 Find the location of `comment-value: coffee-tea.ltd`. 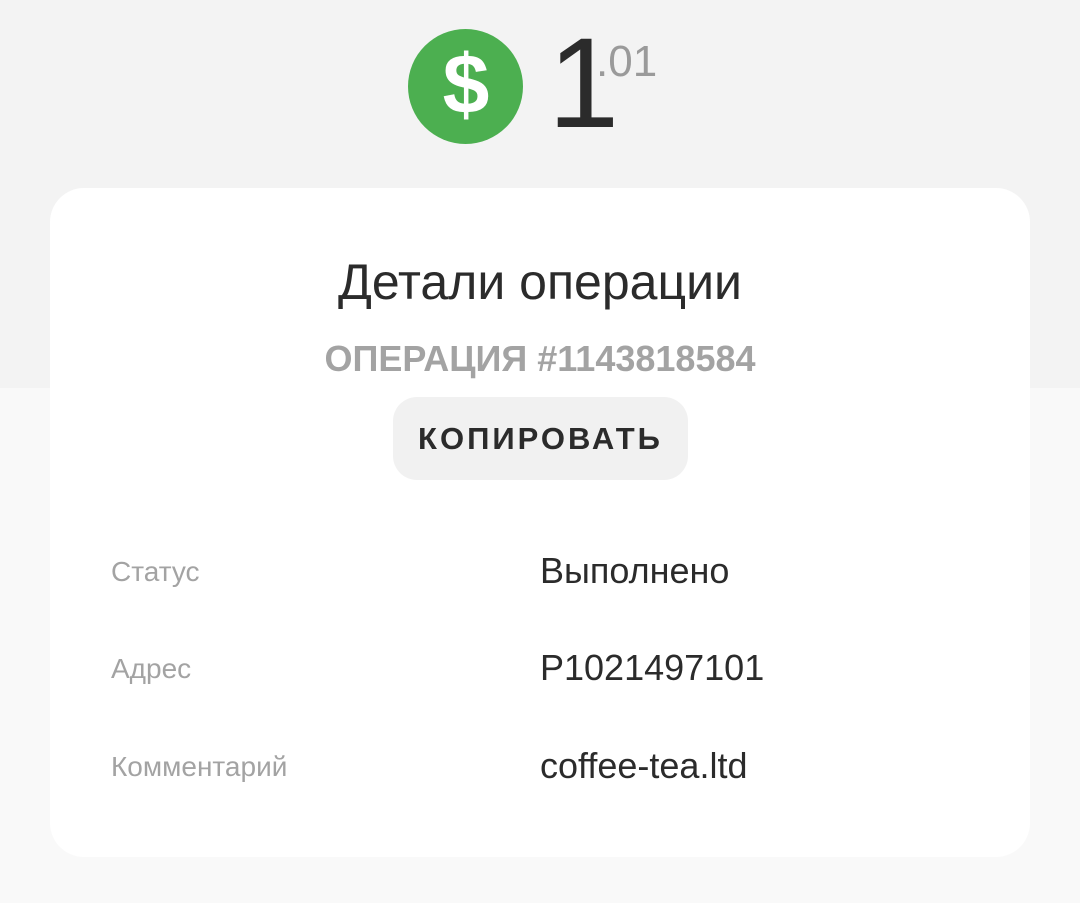

comment-value: coffee-tea.ltd is located at coordinates (644, 765).